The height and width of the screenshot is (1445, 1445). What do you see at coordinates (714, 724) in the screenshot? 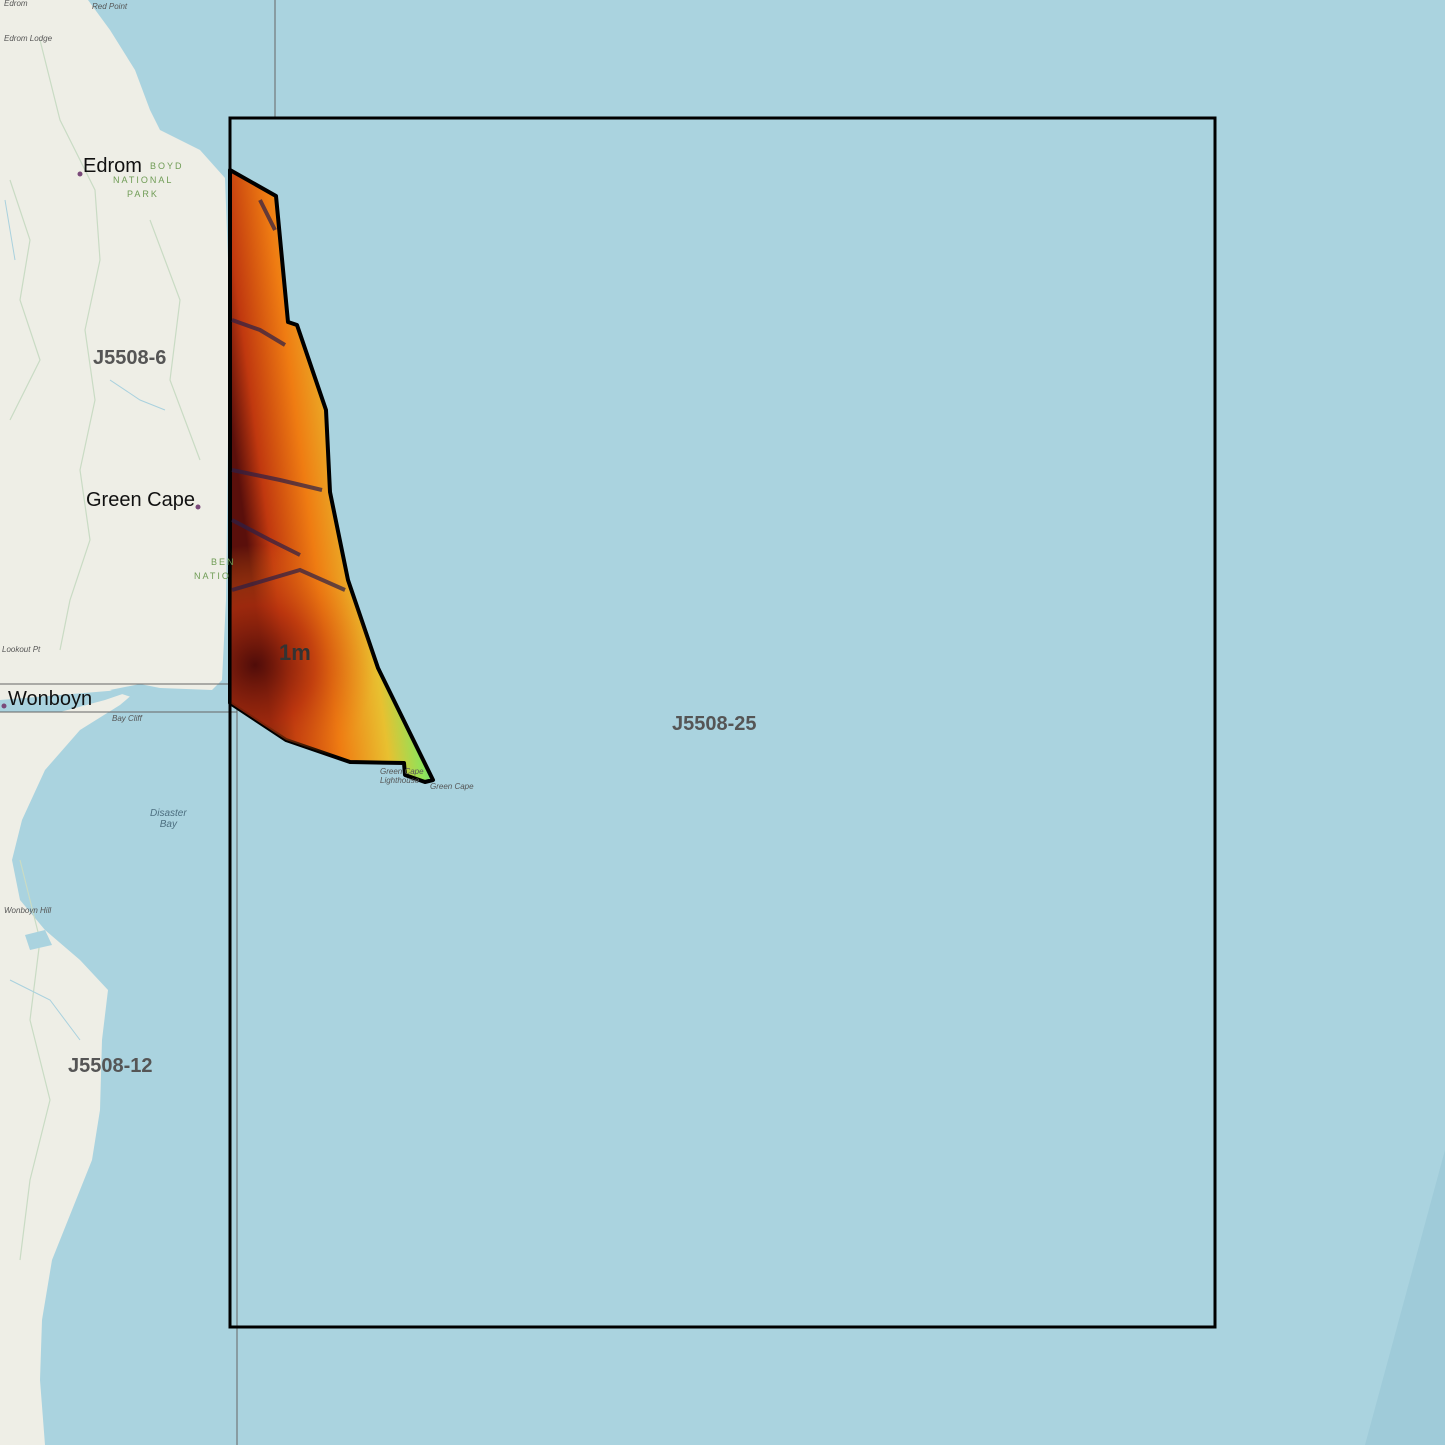
I see `tile-label-j5508-25: J5508-25` at bounding box center [714, 724].